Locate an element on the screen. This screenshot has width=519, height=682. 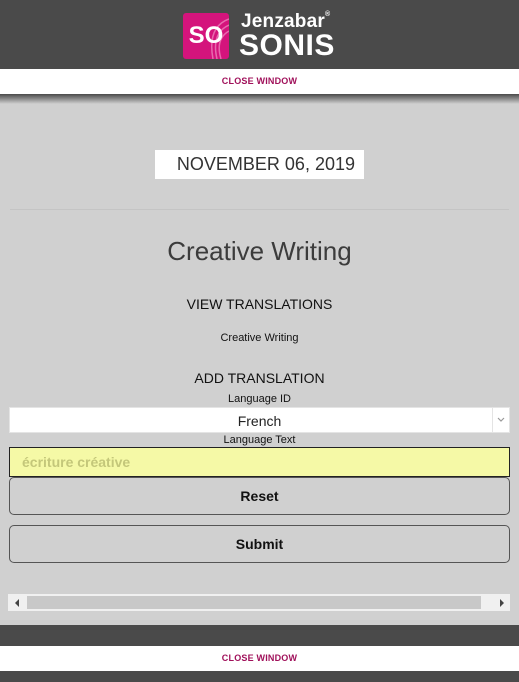
logo-mark-text: SO is located at coordinates (206, 35).